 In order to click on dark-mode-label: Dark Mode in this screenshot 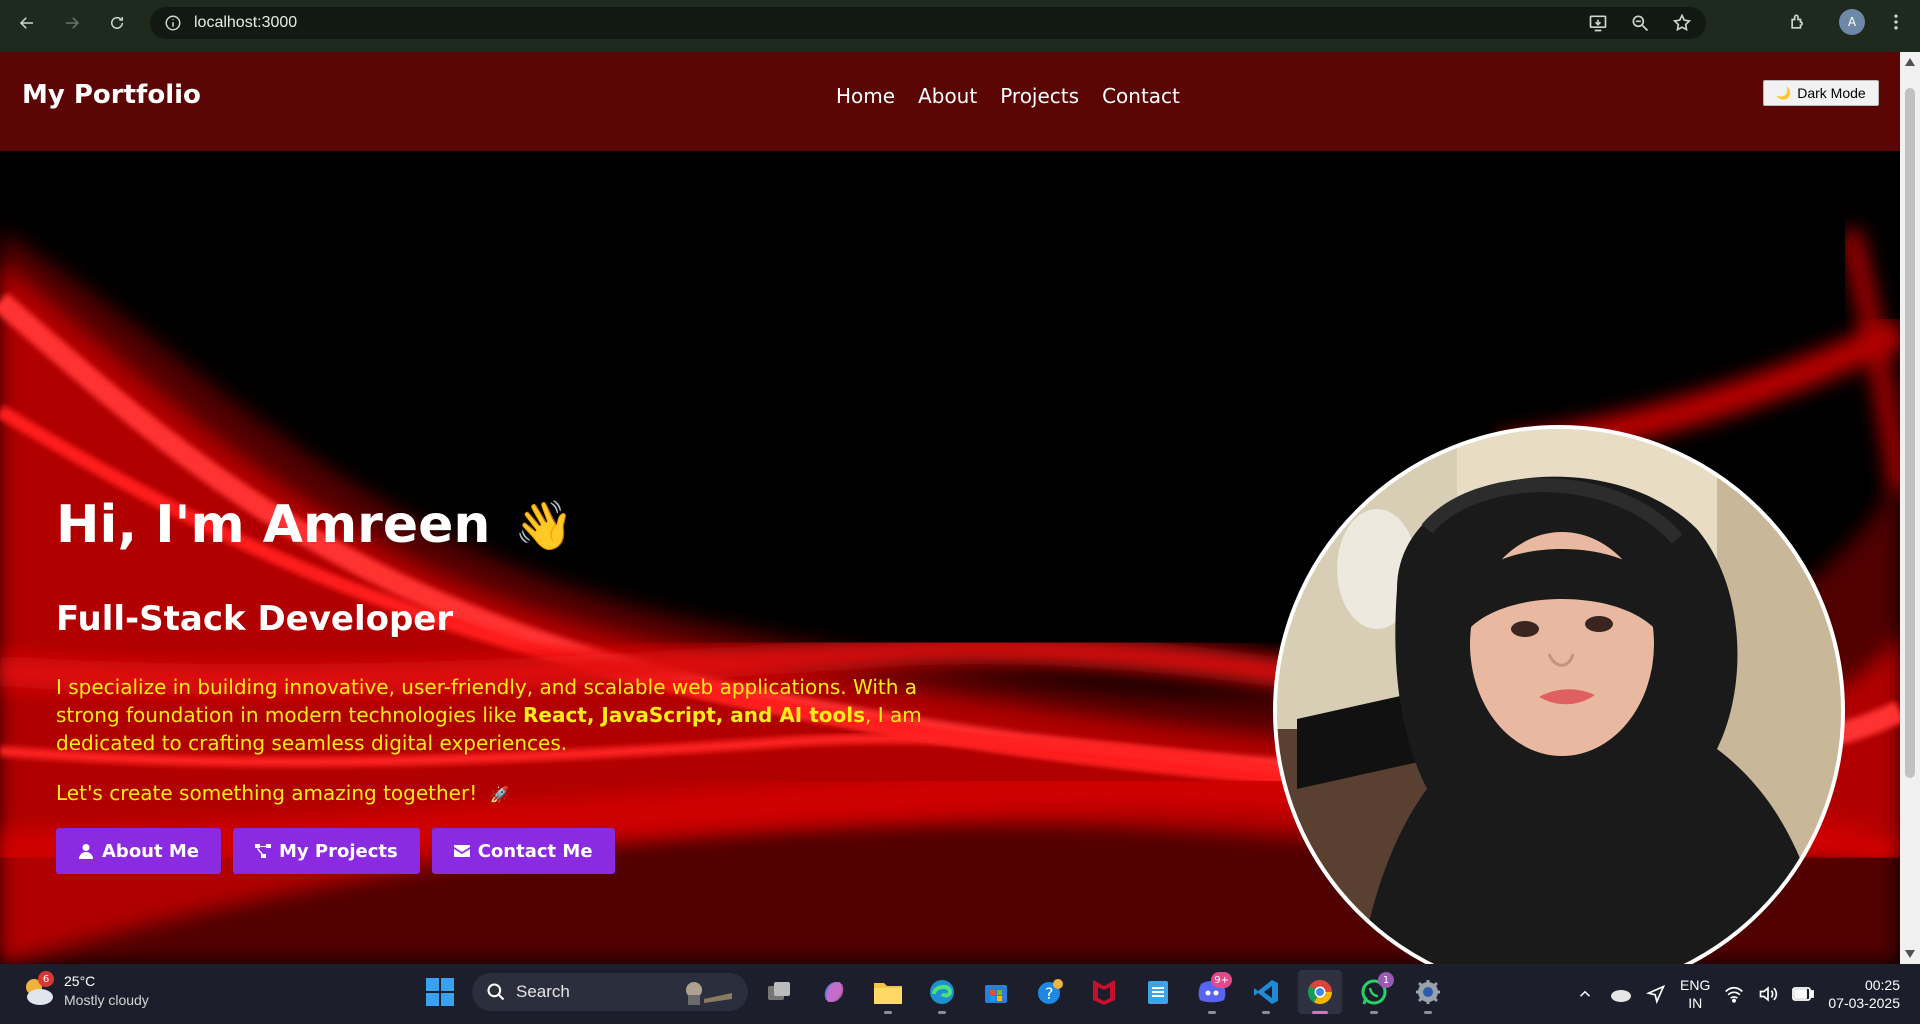, I will do `click(1831, 93)`.